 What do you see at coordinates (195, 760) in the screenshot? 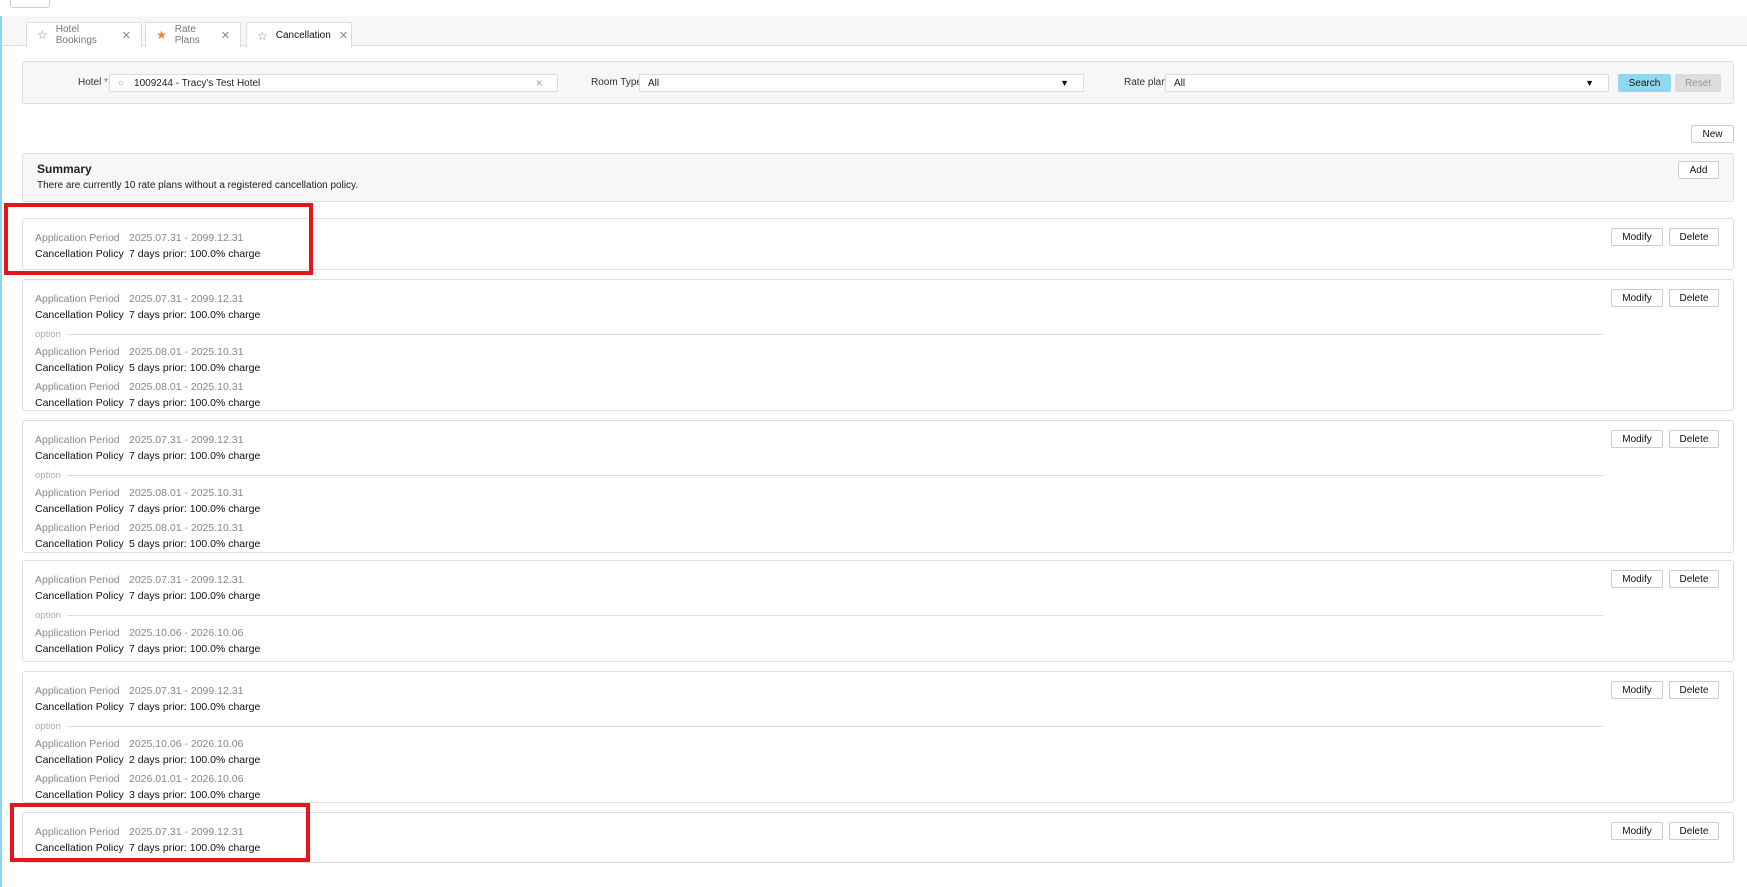
I see `field-value: 2 days prior: 100.0% charge` at bounding box center [195, 760].